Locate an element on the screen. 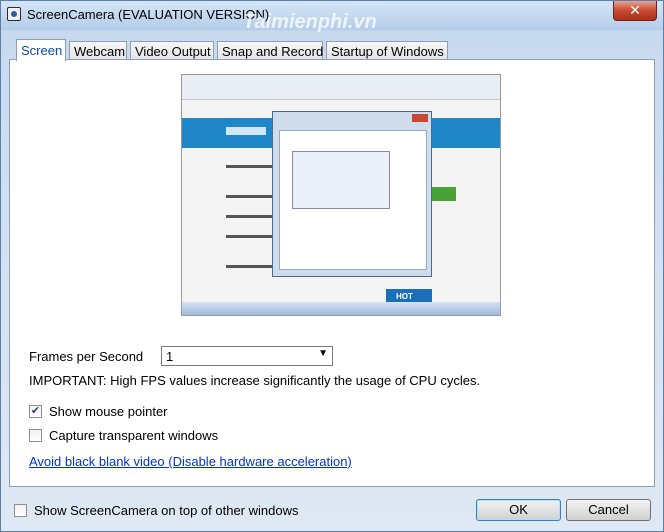 The height and width of the screenshot is (532, 664). on-top-checkbox is located at coordinates (20, 510).